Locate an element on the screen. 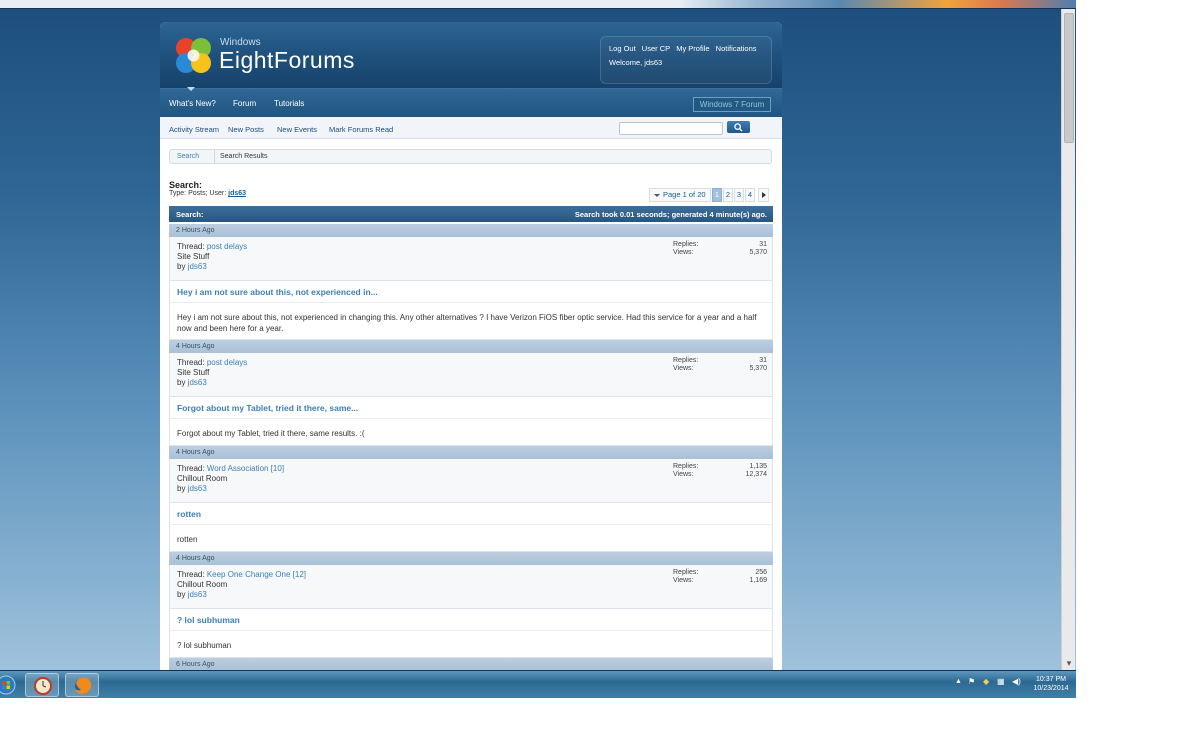  mark-forums-read-link: Mark Forums Read is located at coordinates (361, 129).